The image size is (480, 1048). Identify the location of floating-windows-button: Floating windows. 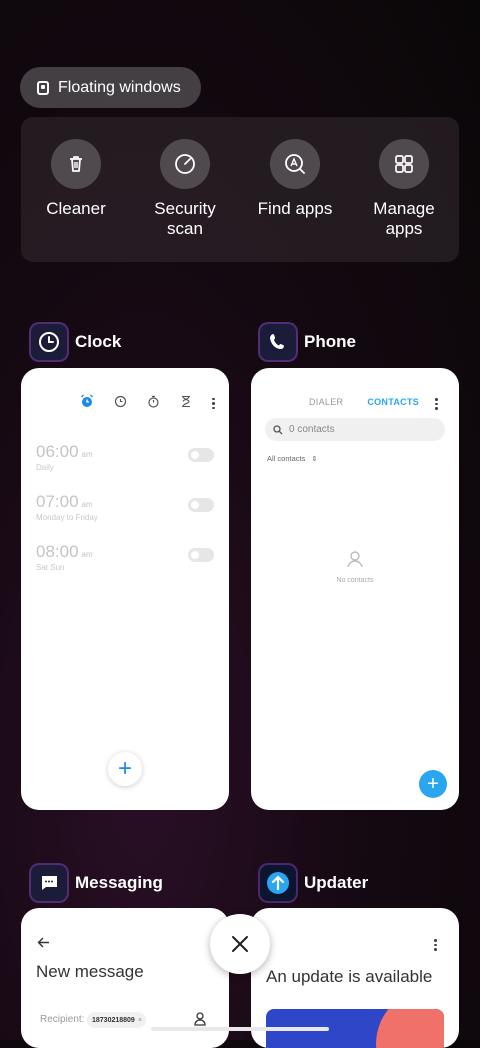
(110, 87).